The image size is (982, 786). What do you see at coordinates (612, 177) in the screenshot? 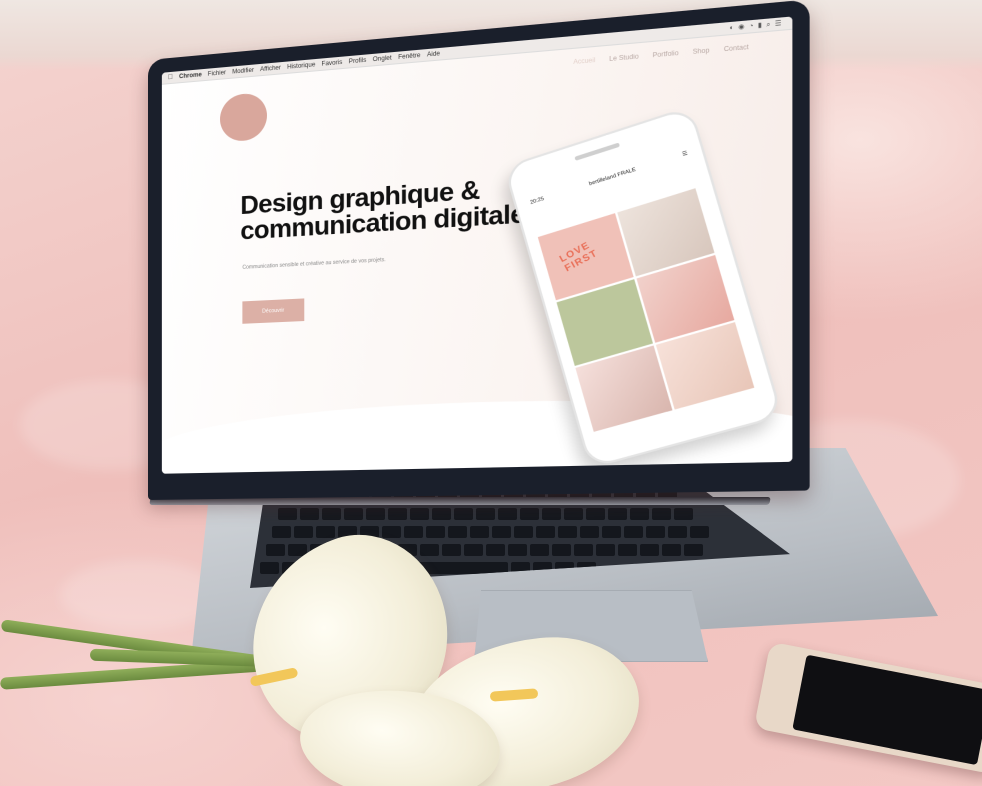
I see `phone-account-name: bertilleland FRALE` at bounding box center [612, 177].